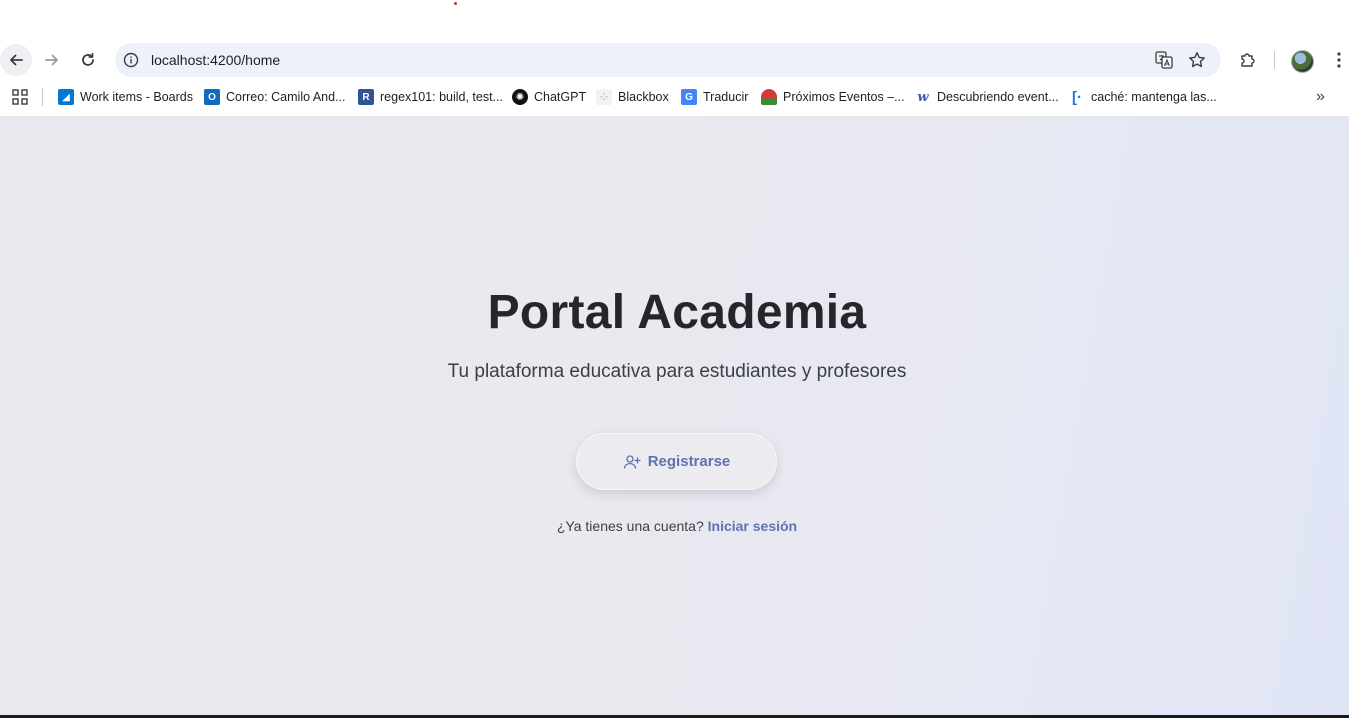 Image resolution: width=1349 pixels, height=718 pixels. I want to click on bookmark-chatgpt: ✺ ChatGPT, so click(549, 97).